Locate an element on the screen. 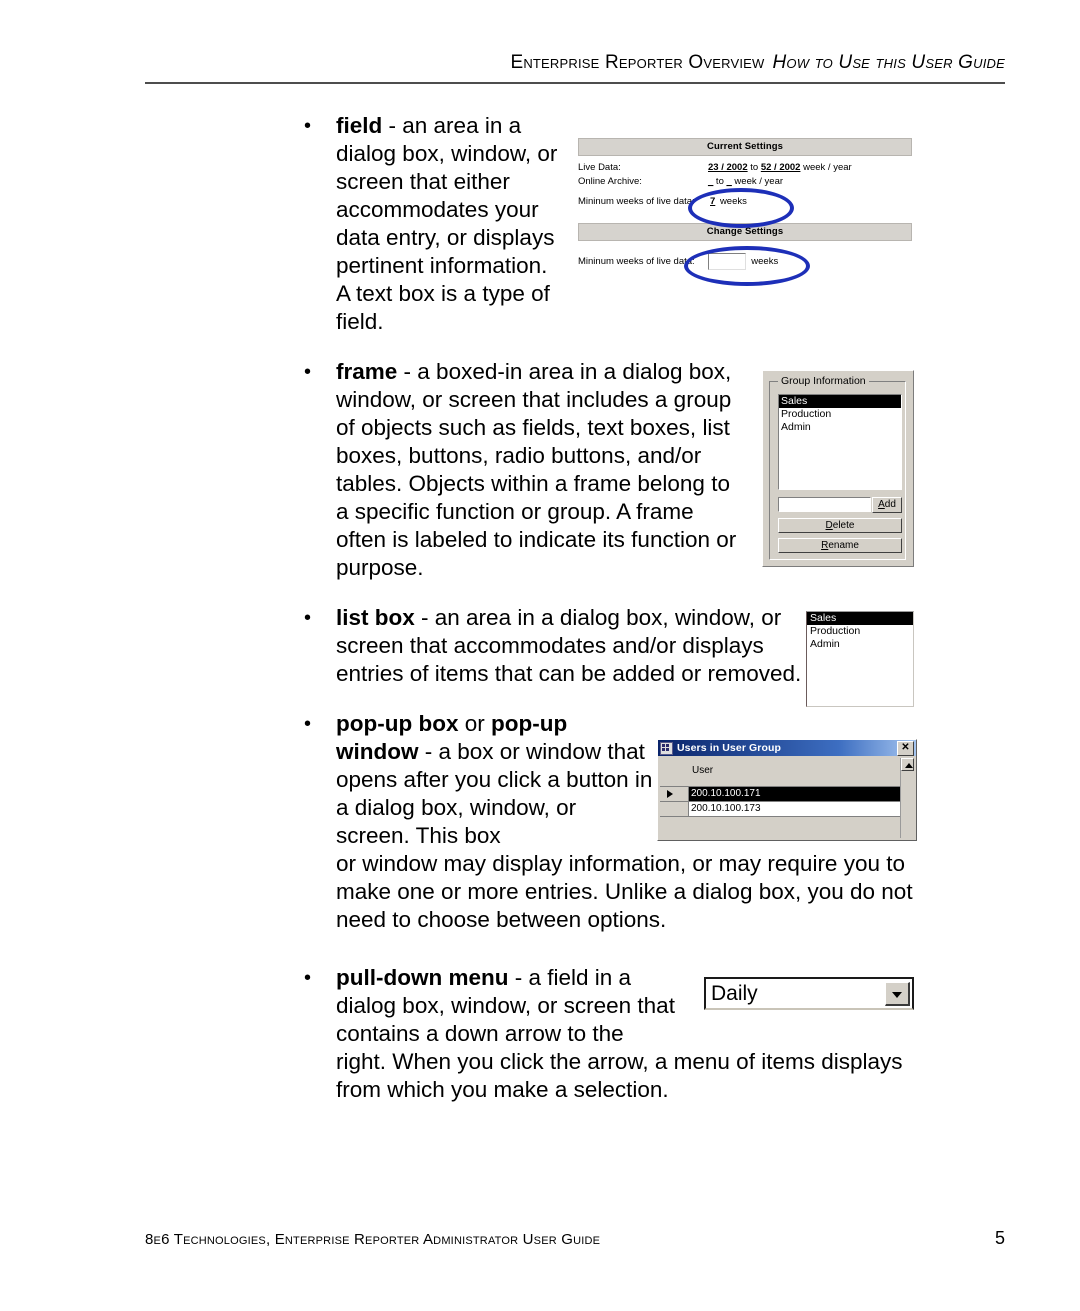 This screenshot has width=1080, height=1311. archive-to: to is located at coordinates (720, 181).